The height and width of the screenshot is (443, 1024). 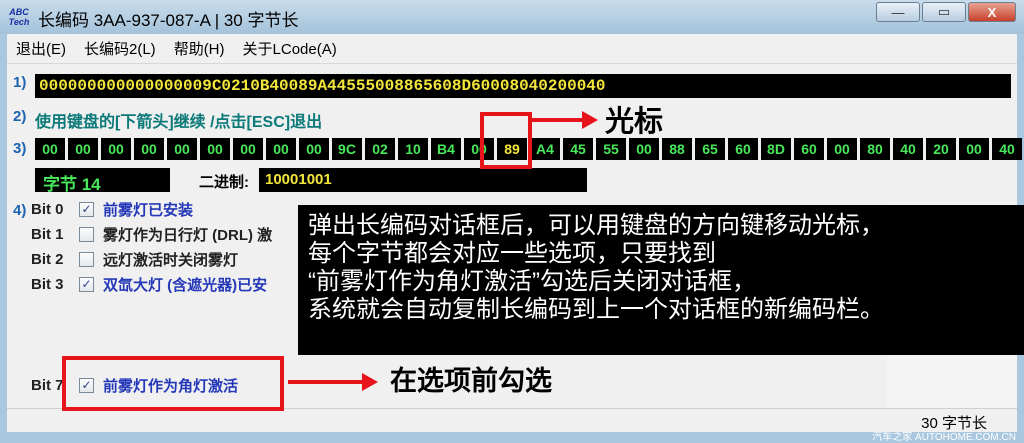 What do you see at coordinates (41, 48) in the screenshot?
I see `menu-exit: 退出(E)` at bounding box center [41, 48].